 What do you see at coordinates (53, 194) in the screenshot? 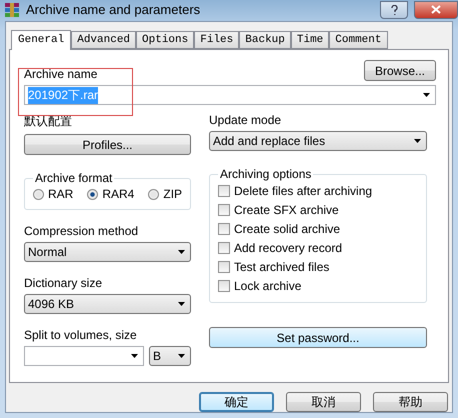
I see `radio-option: RAR` at bounding box center [53, 194].